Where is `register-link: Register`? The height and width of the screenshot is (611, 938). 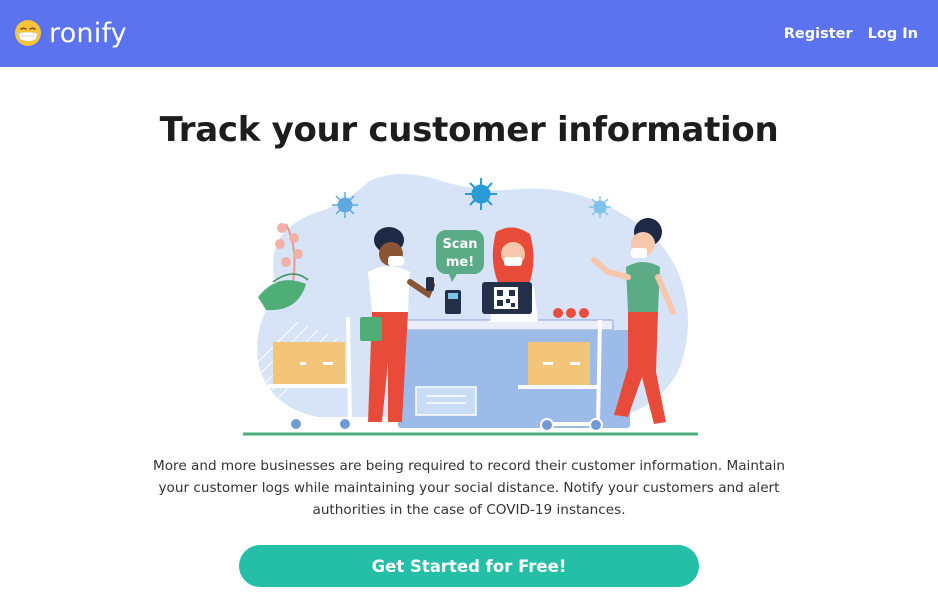 register-link: Register is located at coordinates (818, 34).